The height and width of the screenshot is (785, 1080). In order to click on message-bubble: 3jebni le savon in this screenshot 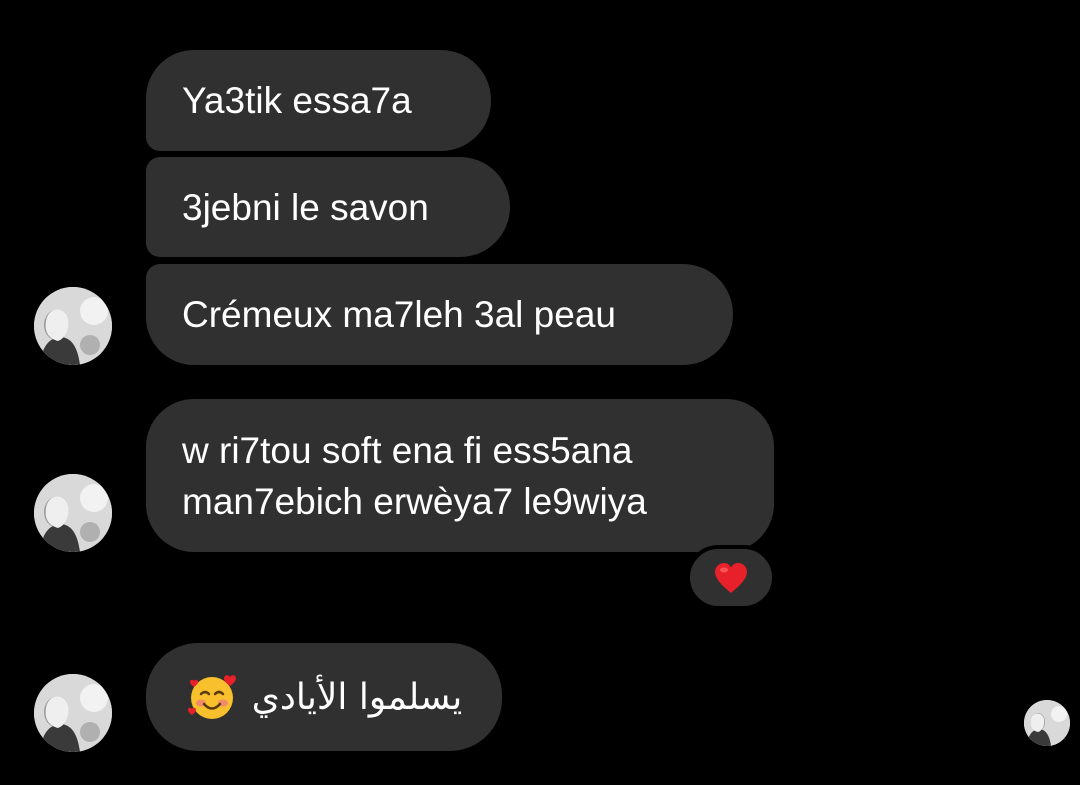, I will do `click(328, 207)`.